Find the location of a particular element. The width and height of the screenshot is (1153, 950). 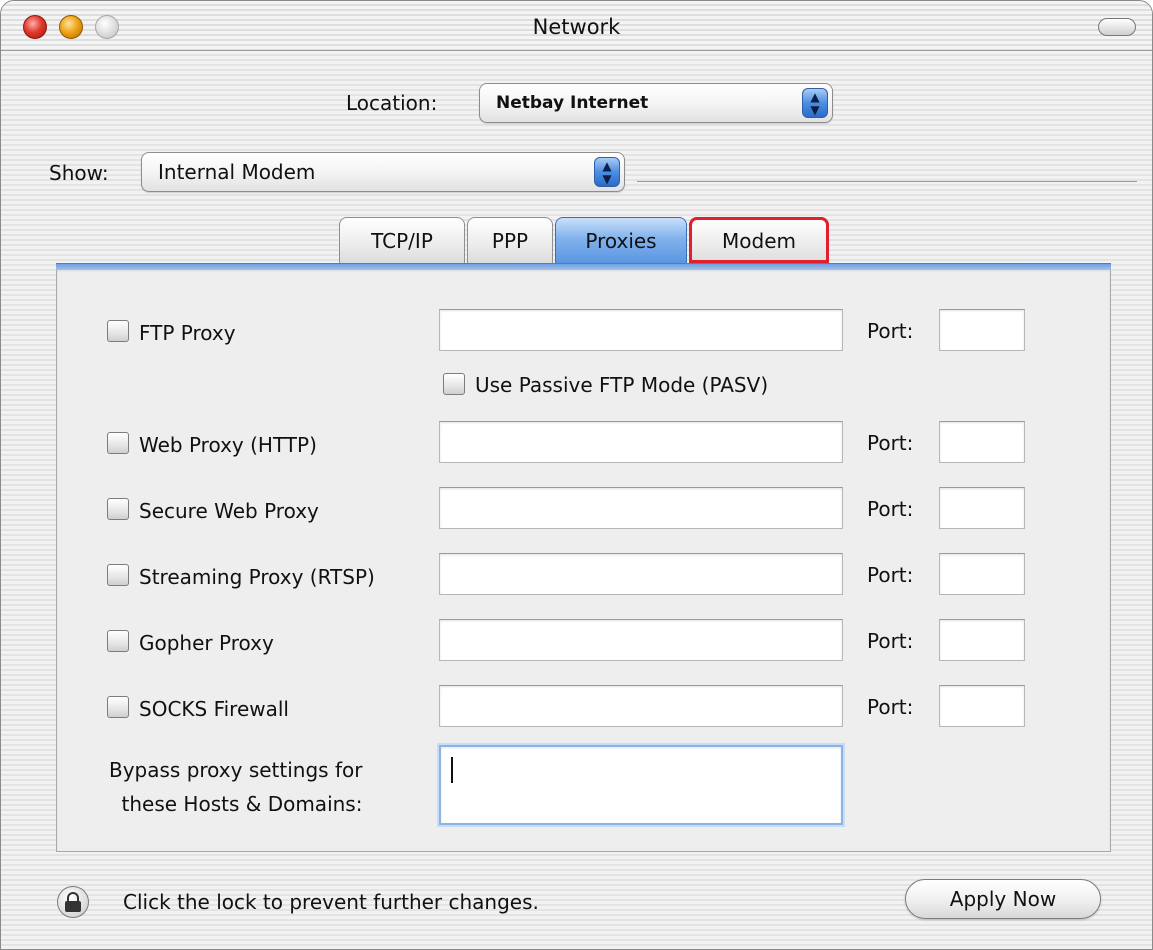

passive-ftp-checkbox is located at coordinates (454, 384).